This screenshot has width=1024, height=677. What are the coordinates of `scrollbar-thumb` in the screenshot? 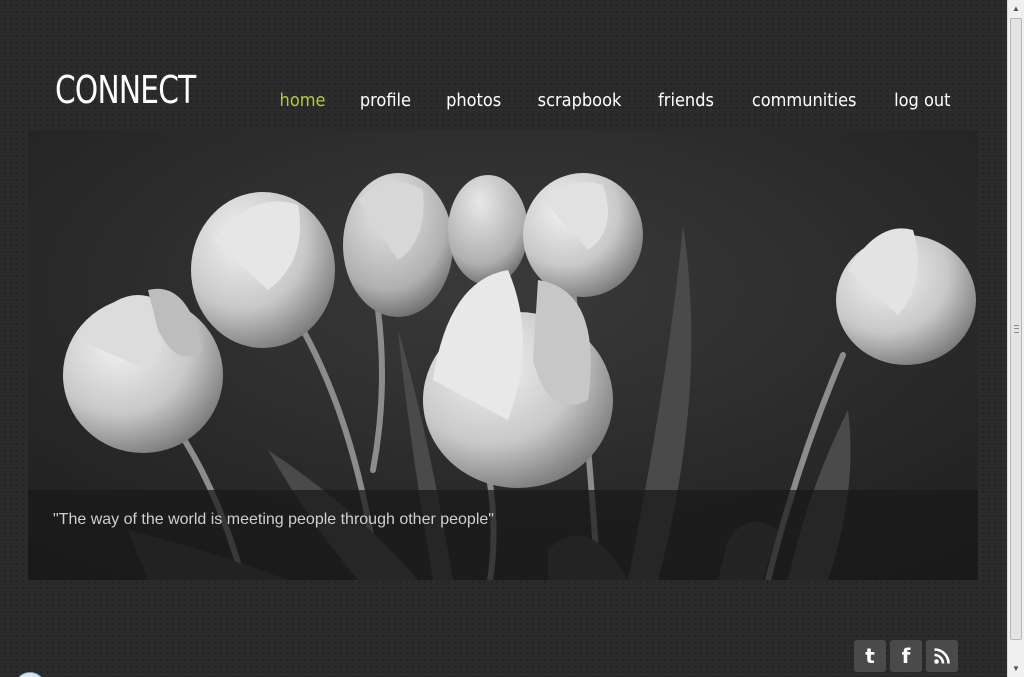 It's located at (1016, 329).